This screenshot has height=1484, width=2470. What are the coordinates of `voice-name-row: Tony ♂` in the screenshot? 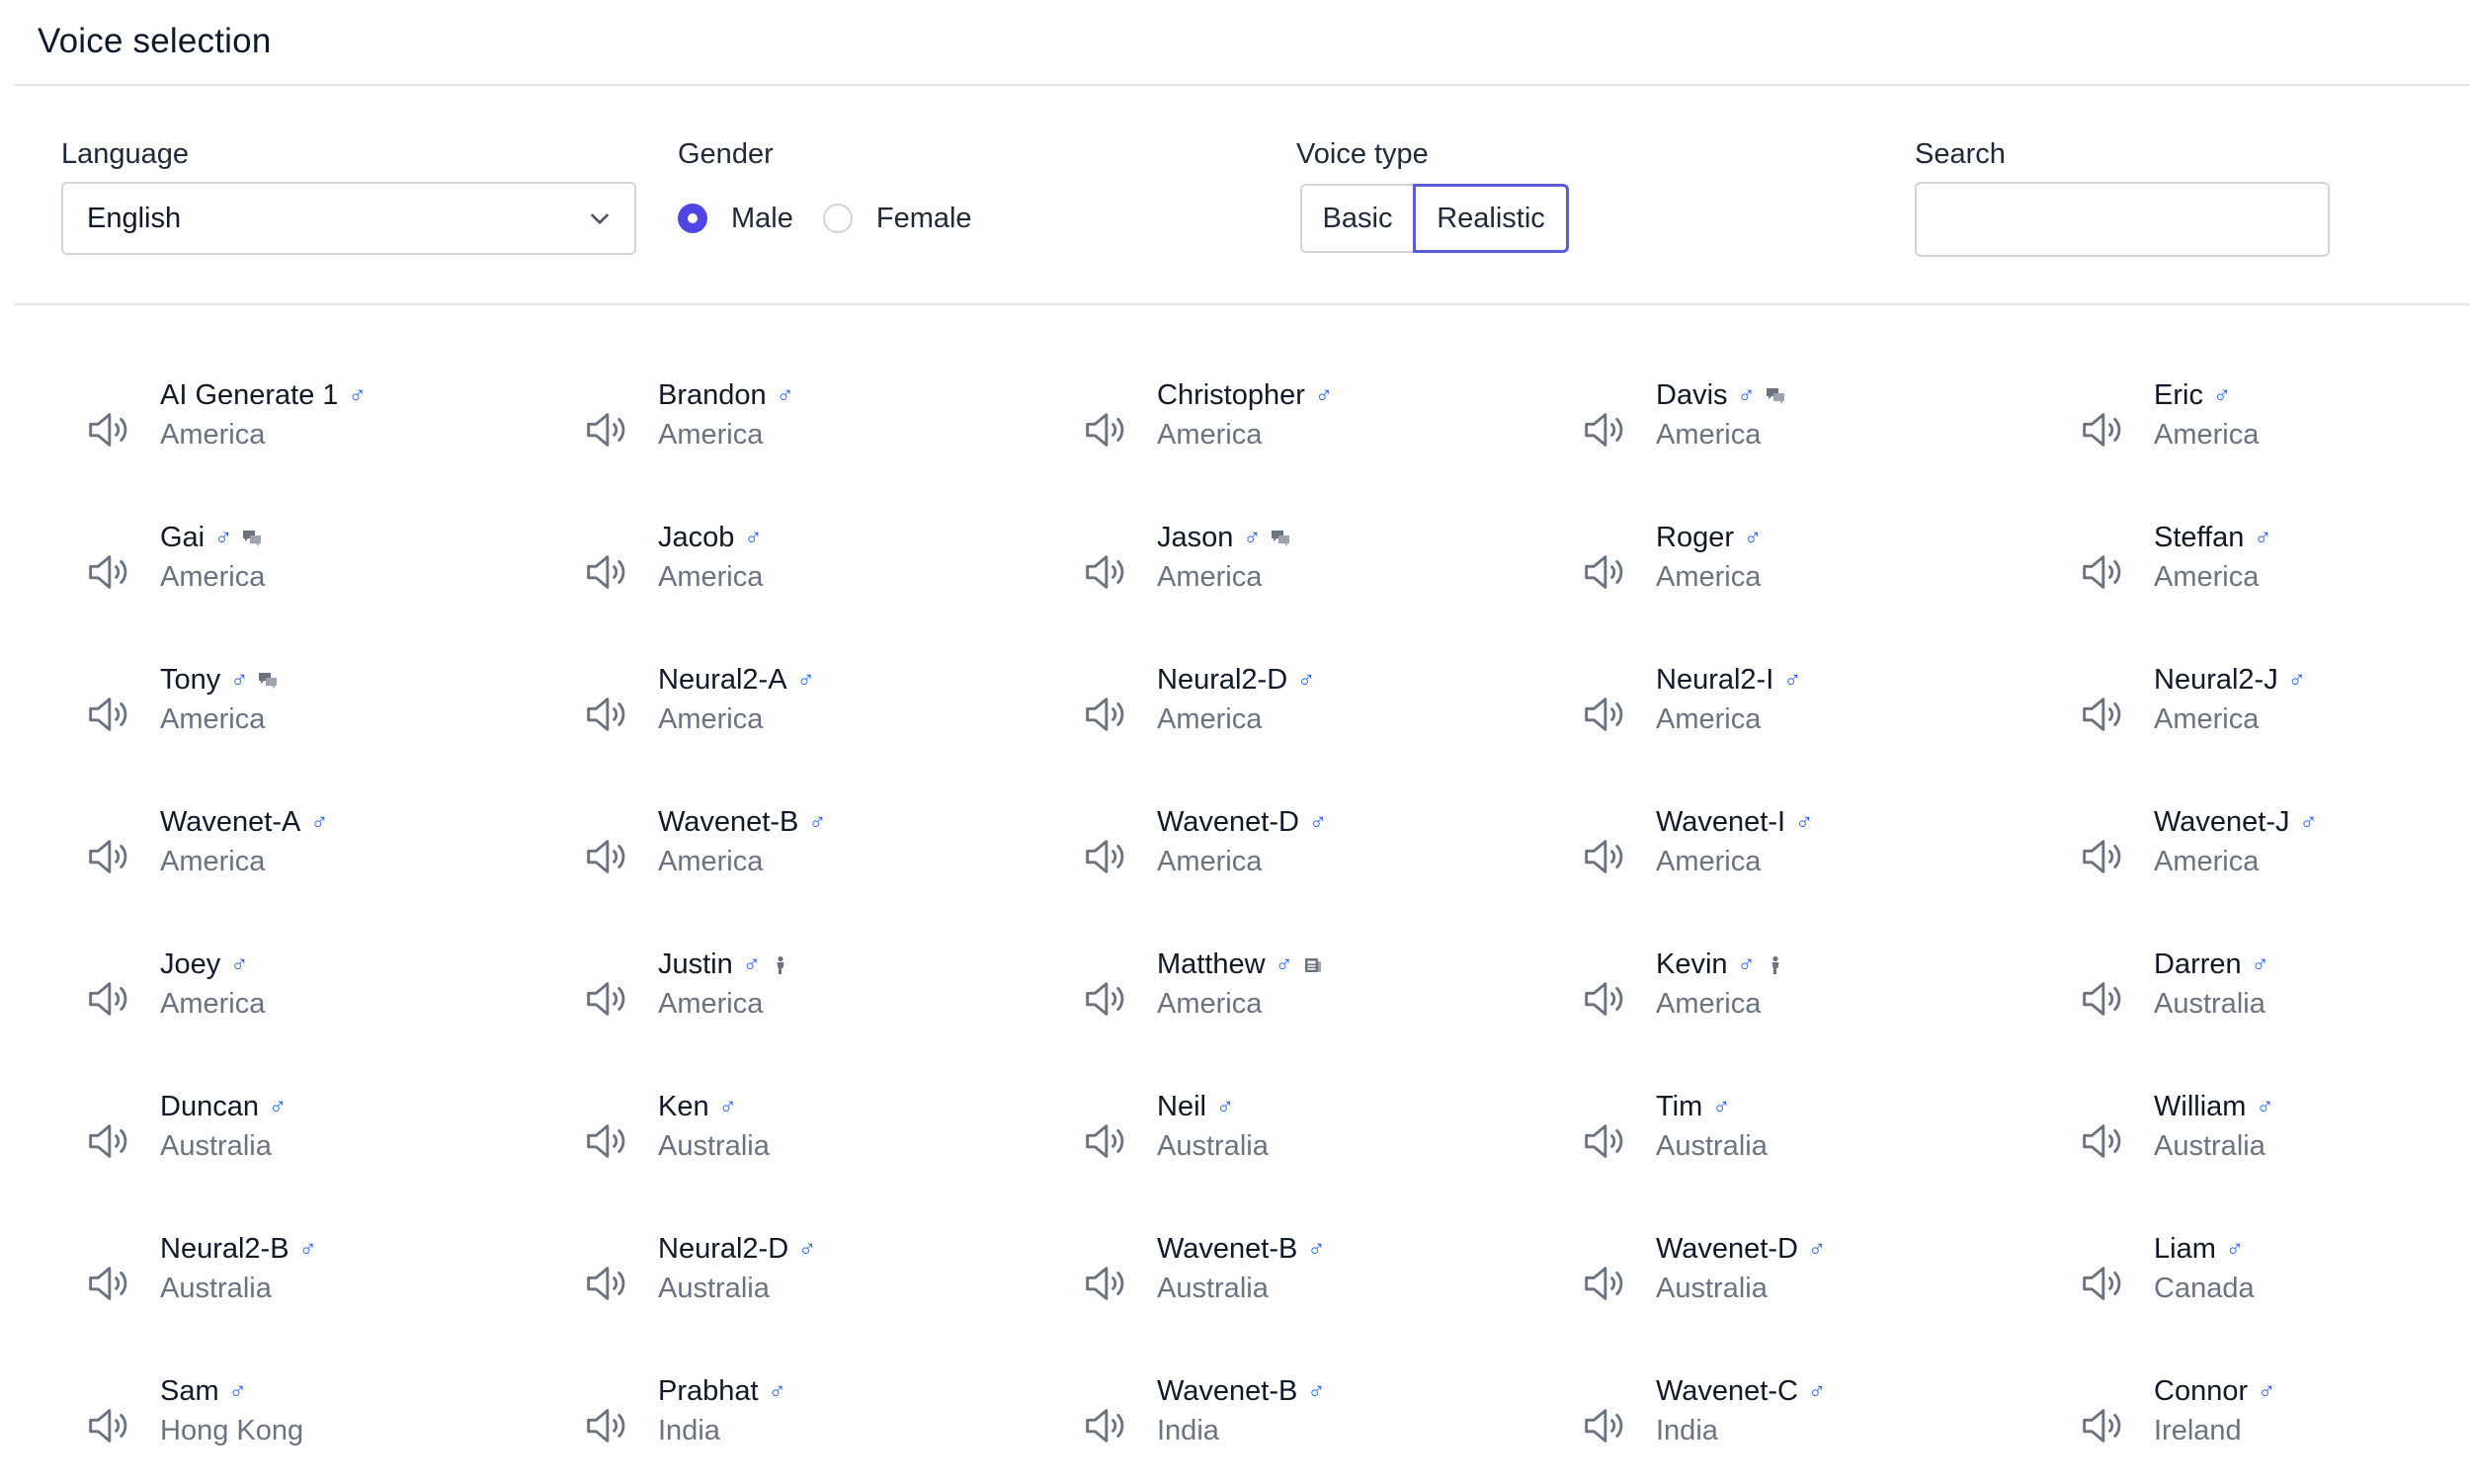 It's located at (219, 680).